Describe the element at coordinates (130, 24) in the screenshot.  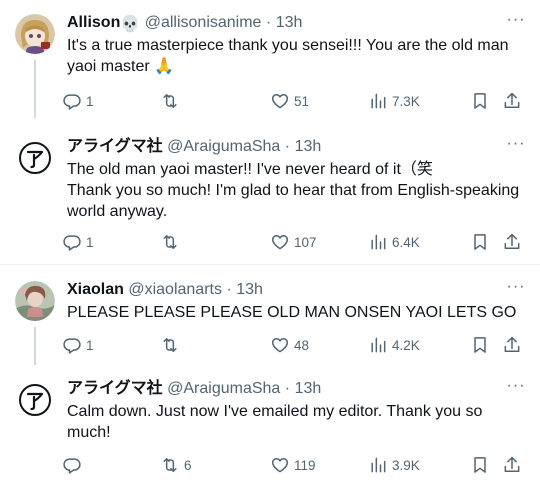
I see `skull-emoji: 💀` at that location.